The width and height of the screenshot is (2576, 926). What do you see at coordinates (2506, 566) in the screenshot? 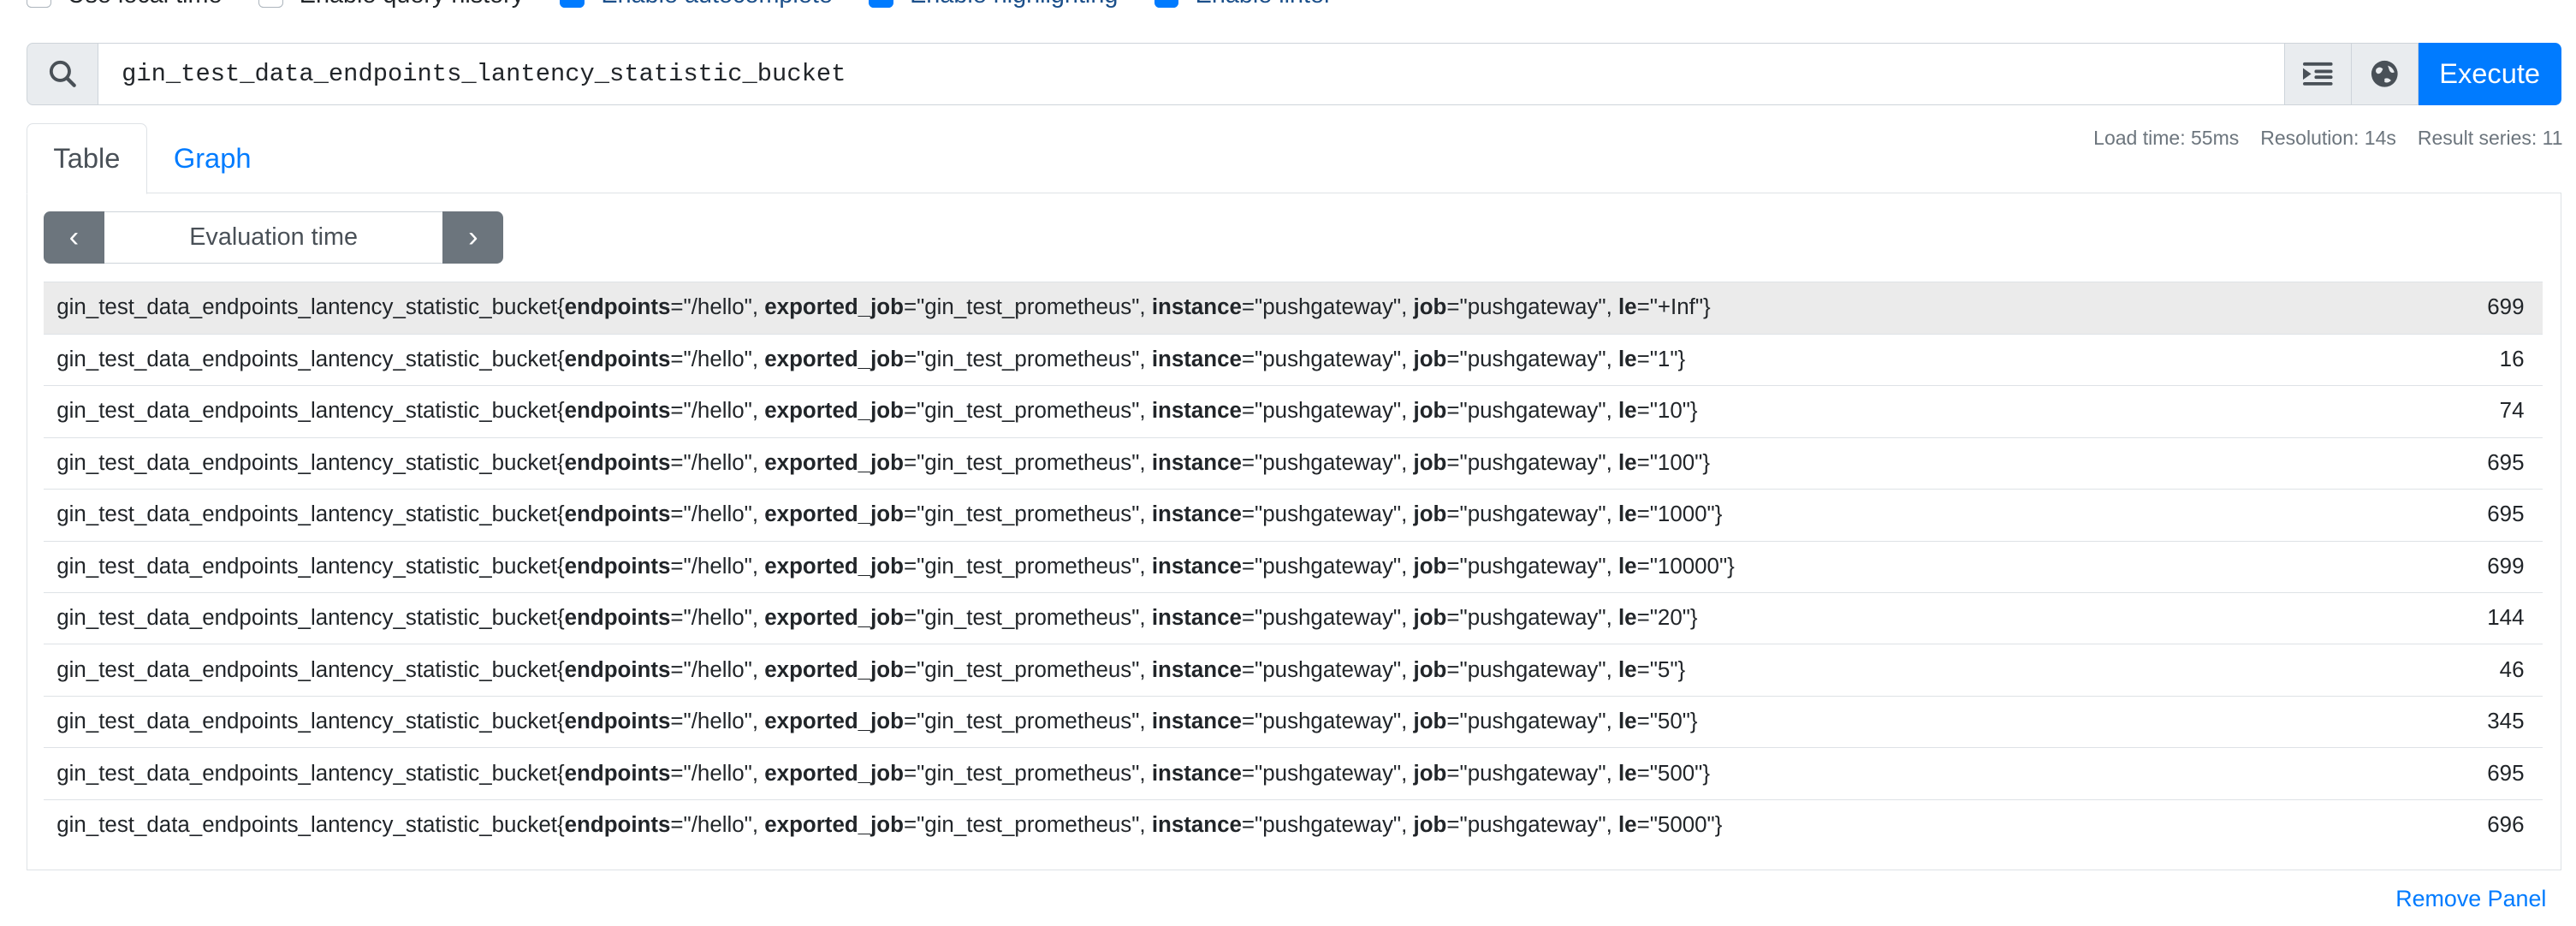
I see `series-value: 699` at bounding box center [2506, 566].